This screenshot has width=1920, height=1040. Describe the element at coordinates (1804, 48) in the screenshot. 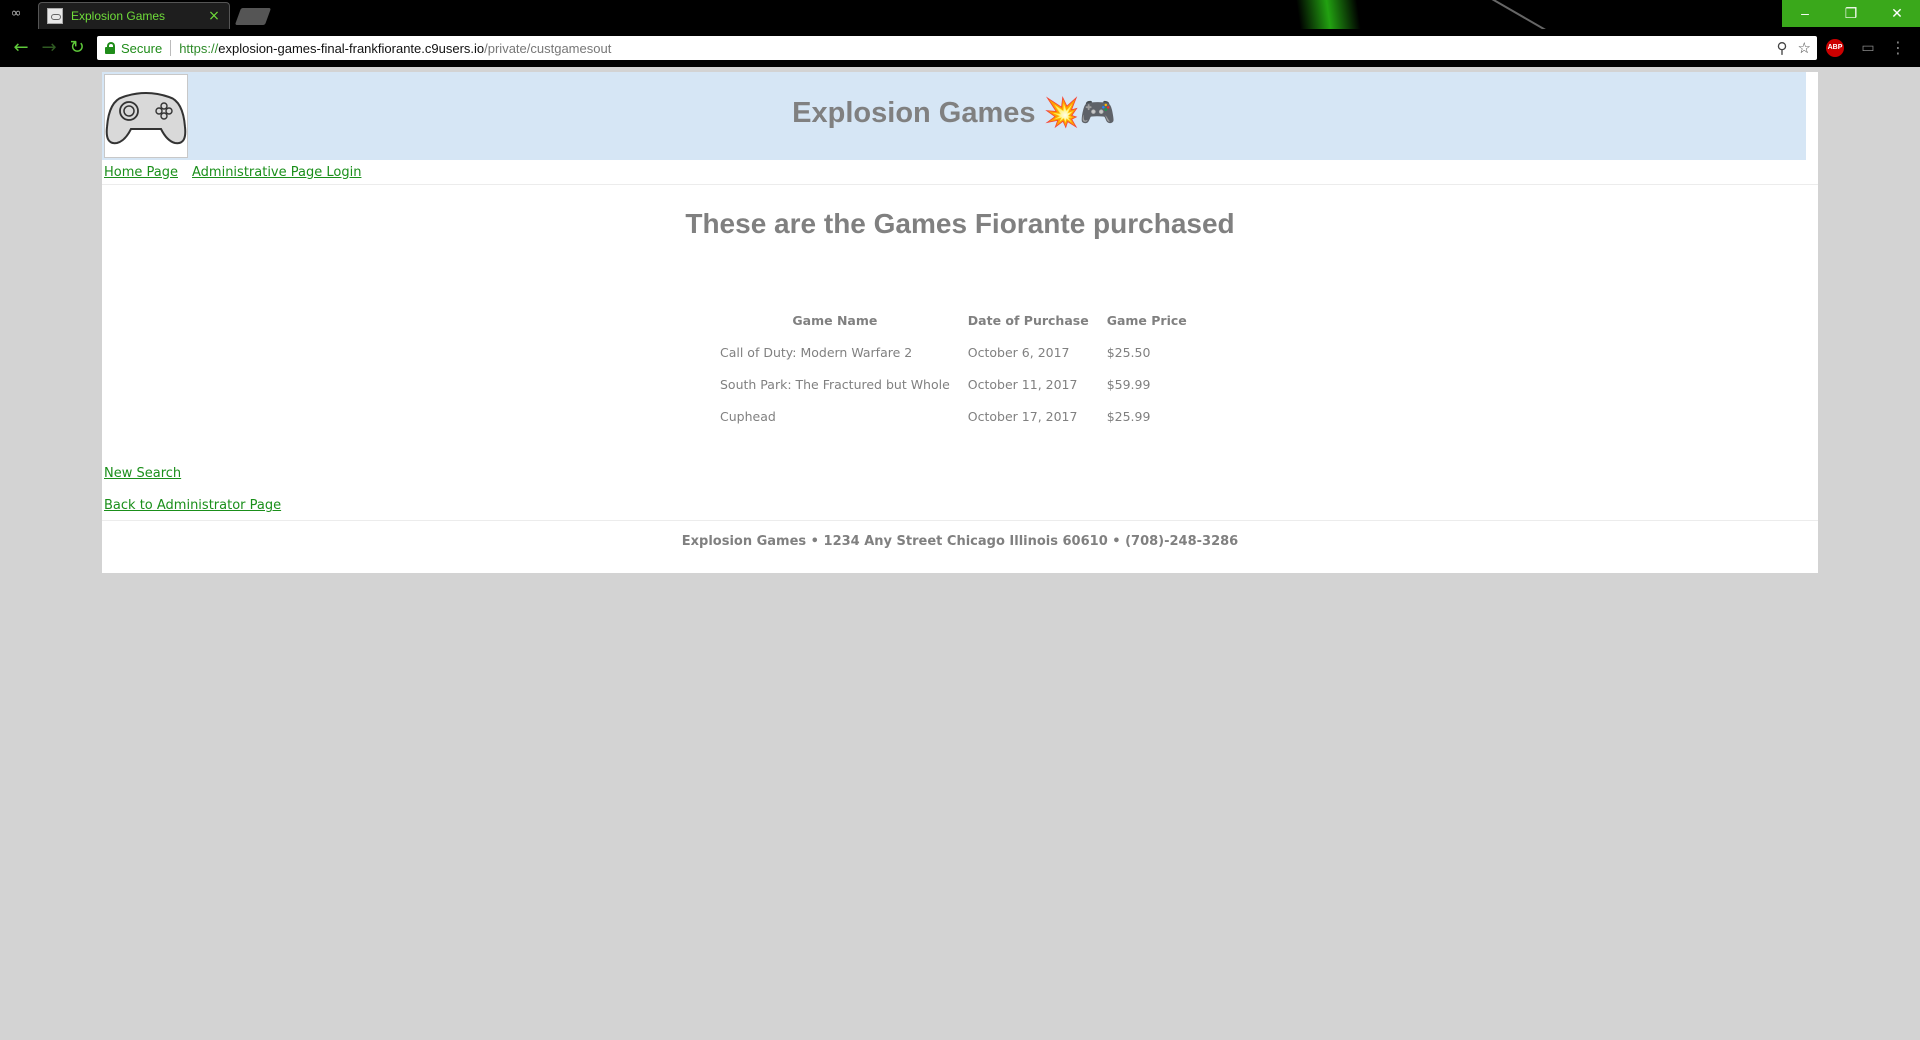

I see `bookmark-star-icon: ☆` at that location.